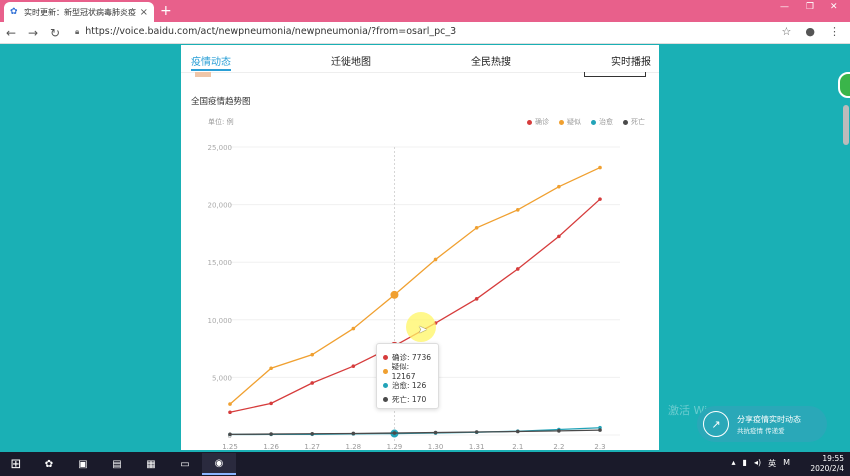 The height and width of the screenshot is (476, 850). Describe the element at coordinates (220, 321) in the screenshot. I see `y-tick-label: 10,000` at that location.